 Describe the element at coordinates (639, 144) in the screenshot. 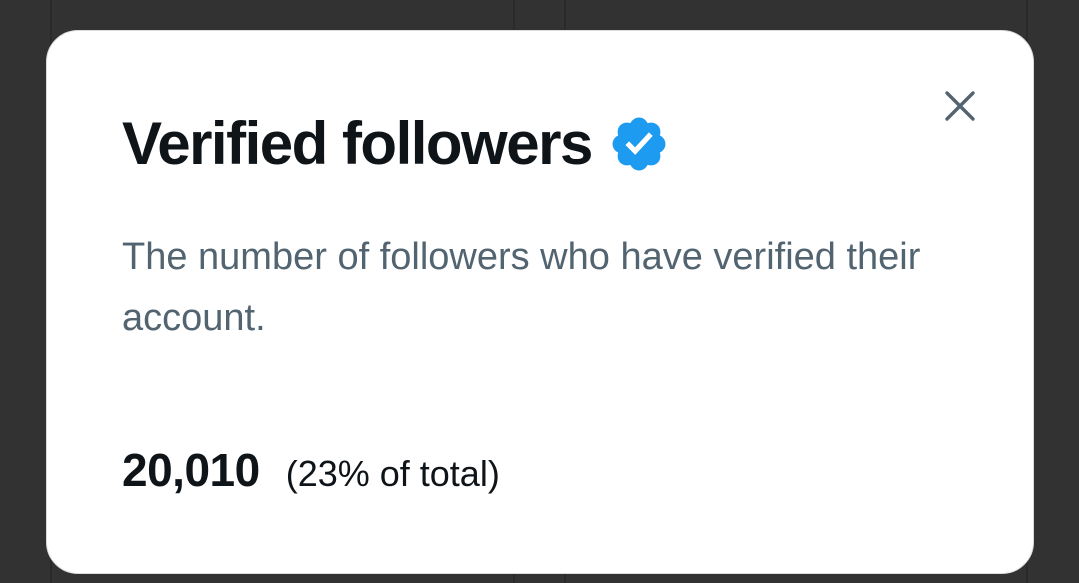

I see `verified-badge-icon` at that location.